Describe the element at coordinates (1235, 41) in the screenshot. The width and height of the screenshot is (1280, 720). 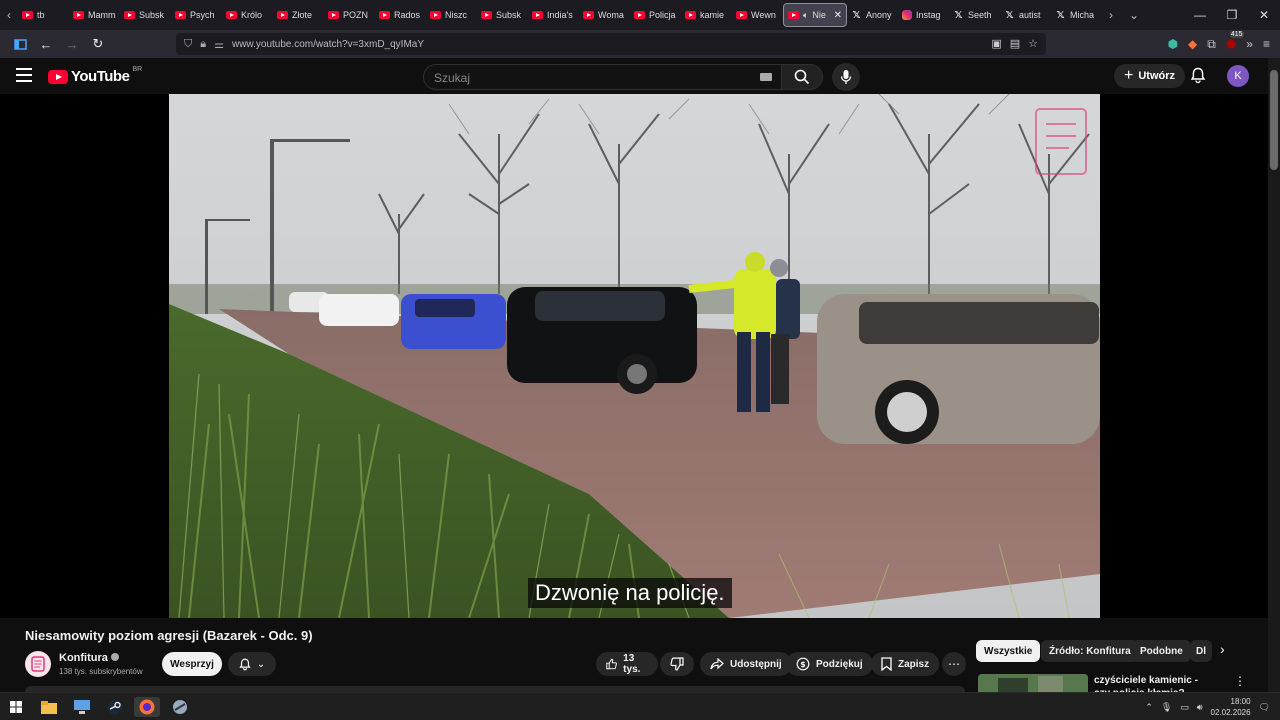
I see `ublock-icon: ⬟ 415` at that location.